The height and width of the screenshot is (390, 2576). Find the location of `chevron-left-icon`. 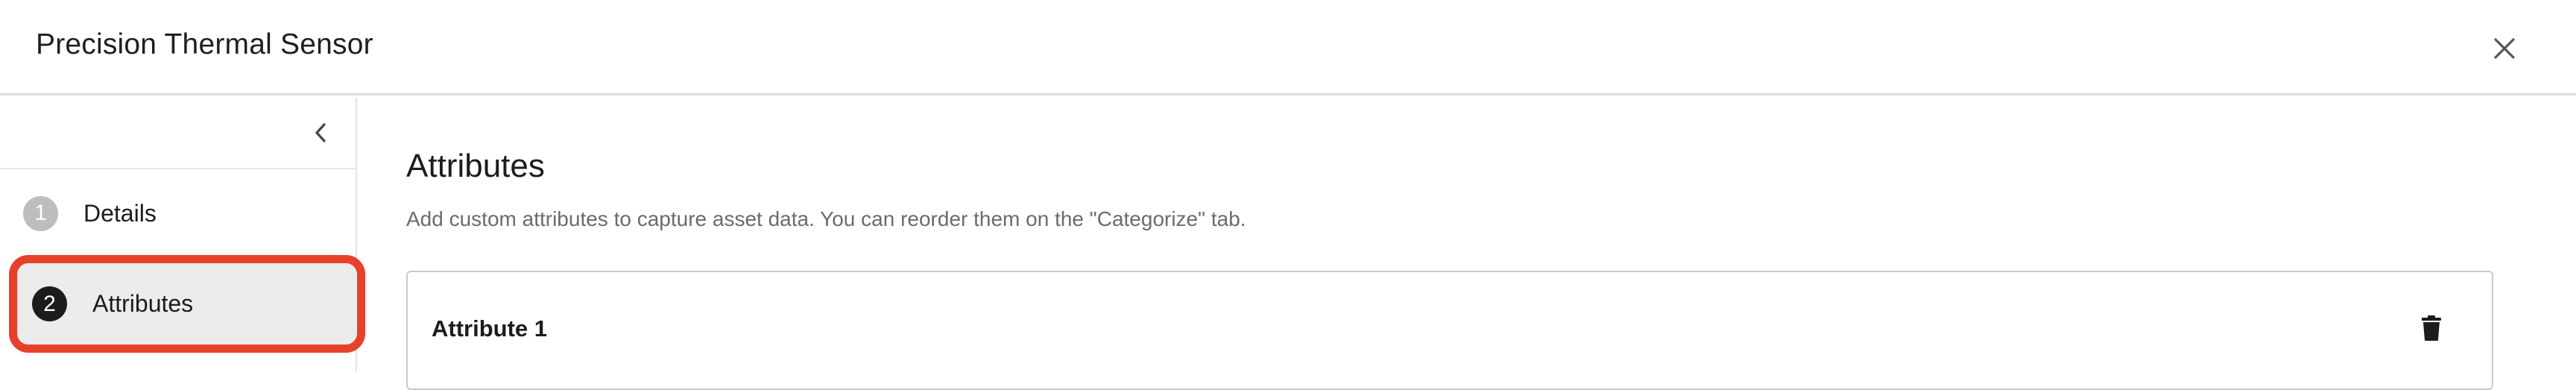

chevron-left-icon is located at coordinates (320, 132).